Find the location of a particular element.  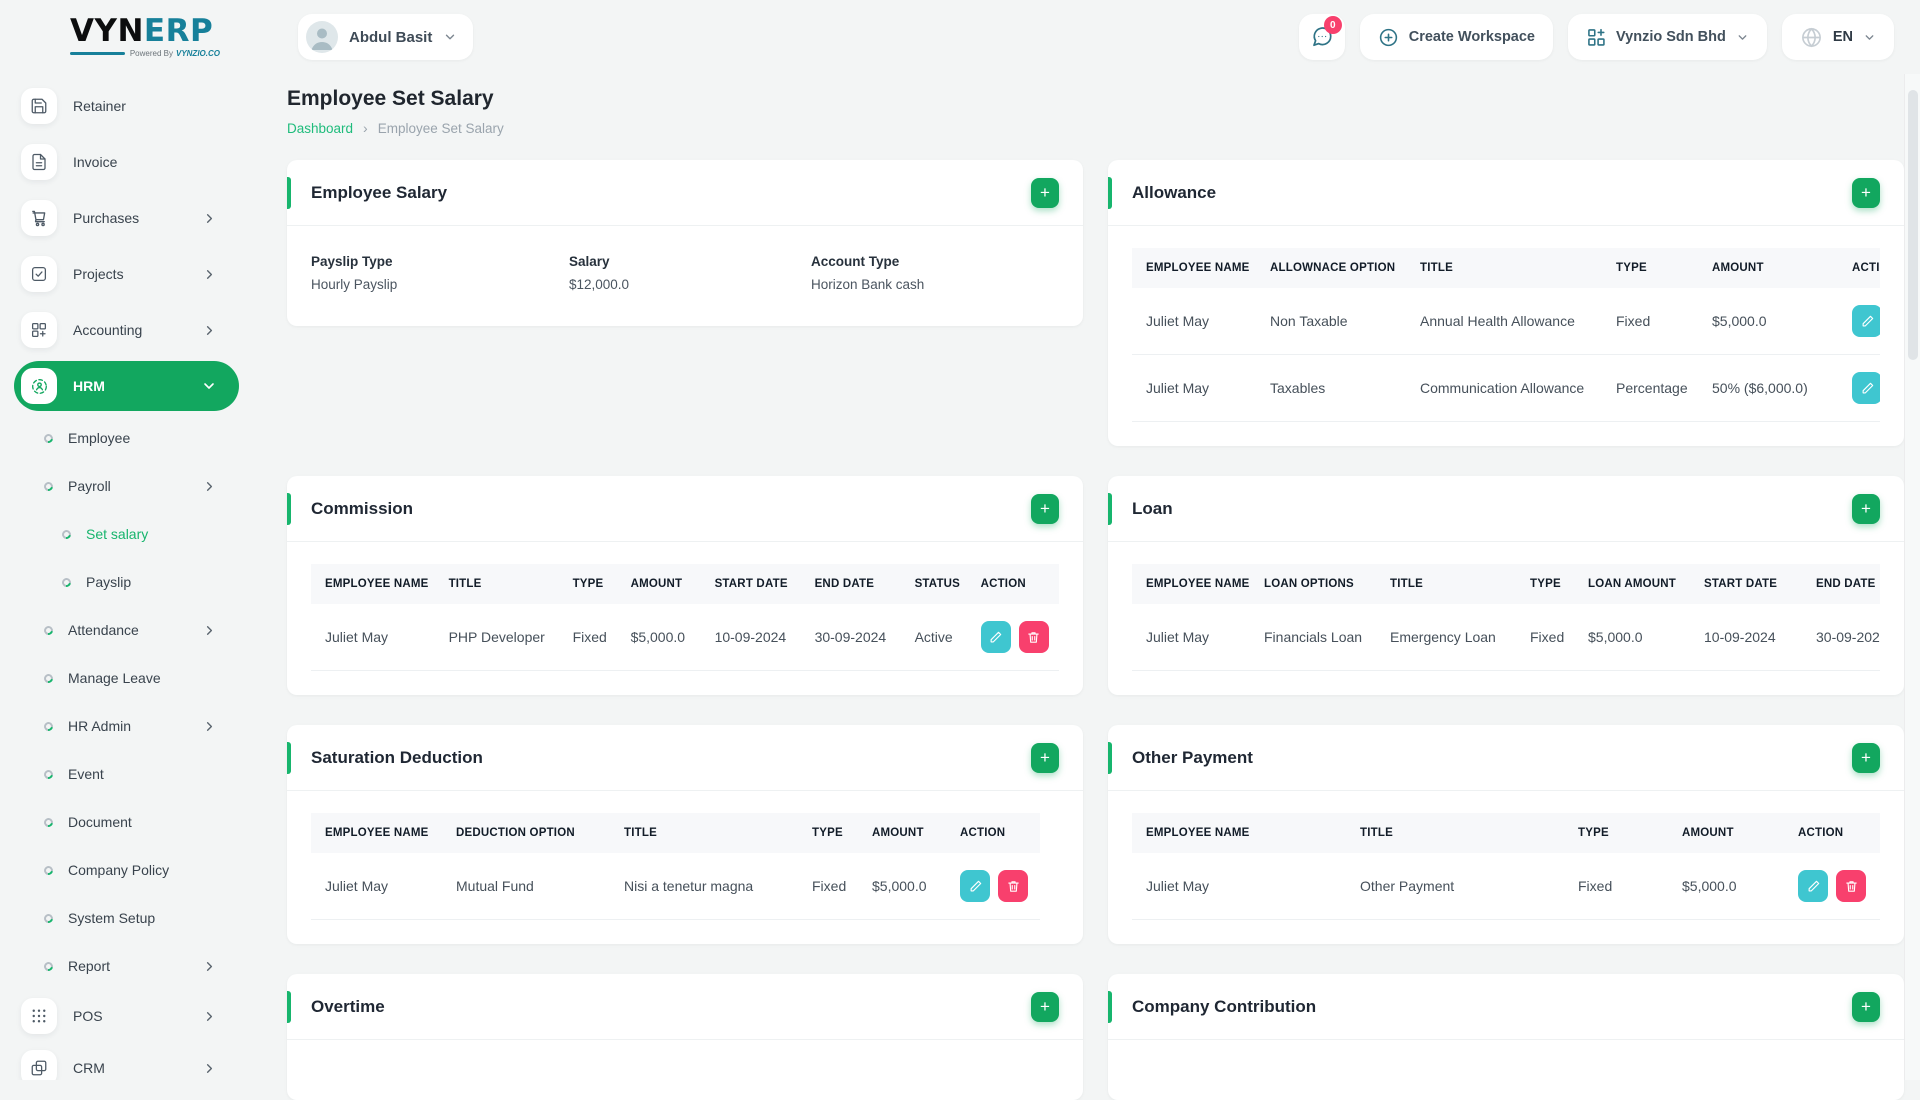

add-employee-salary-button is located at coordinates (1045, 192).